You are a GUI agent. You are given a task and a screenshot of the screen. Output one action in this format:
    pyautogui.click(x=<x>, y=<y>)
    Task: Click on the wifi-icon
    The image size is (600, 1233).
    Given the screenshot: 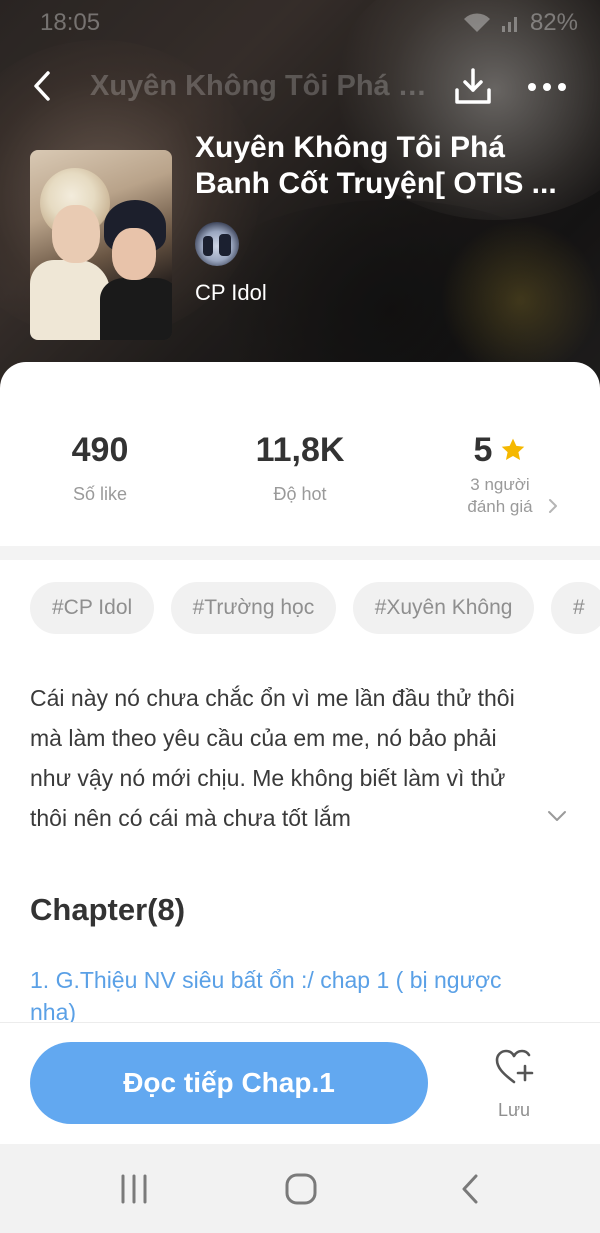 What is the action you would take?
    pyautogui.click(x=477, y=23)
    